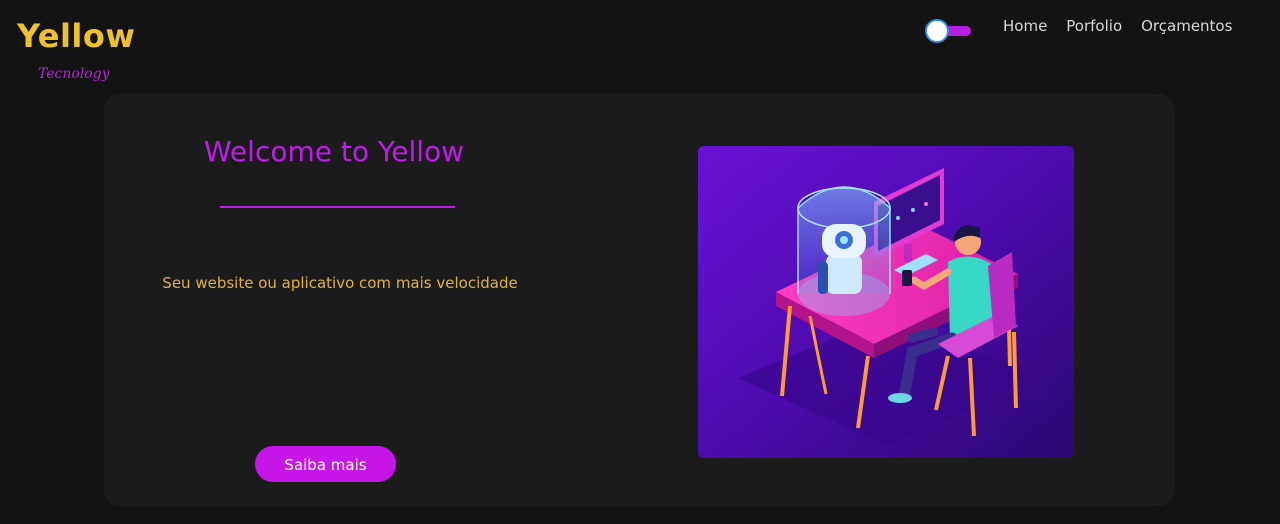 The image size is (1280, 524). Describe the element at coordinates (325, 464) in the screenshot. I see `saiba-mais-button: Saiba mais` at that location.